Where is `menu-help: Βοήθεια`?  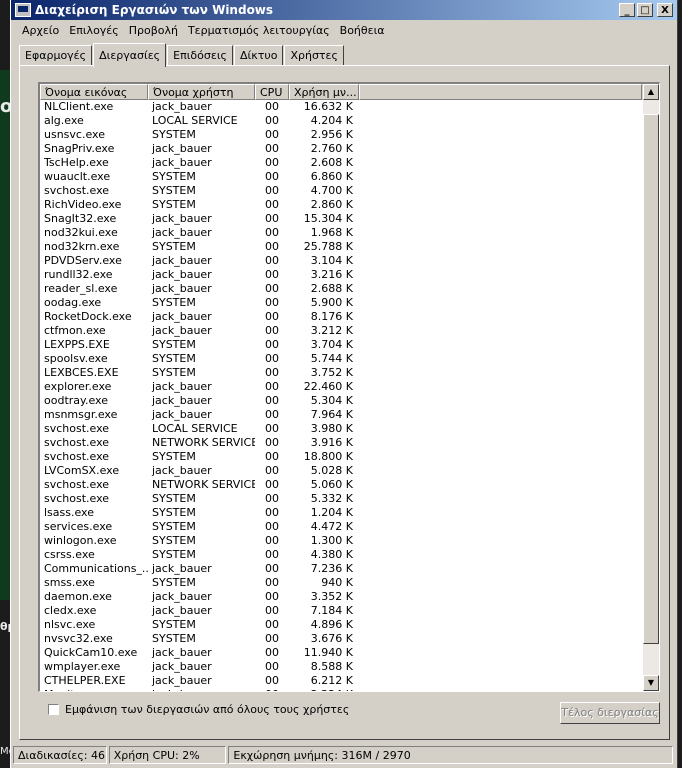 menu-help: Βοήθεια is located at coordinates (362, 30).